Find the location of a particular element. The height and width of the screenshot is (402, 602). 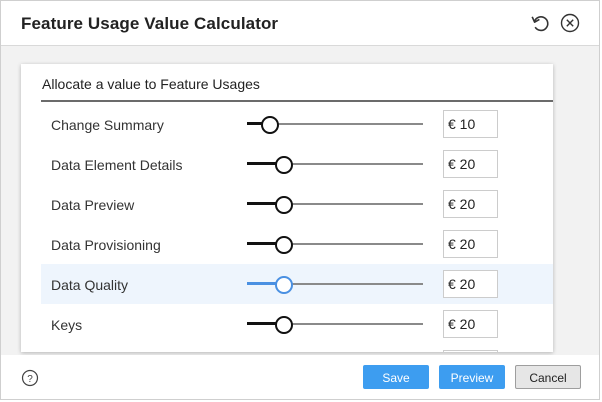

dialog-header: Feature Usage Value Calculator is located at coordinates (300, 23).